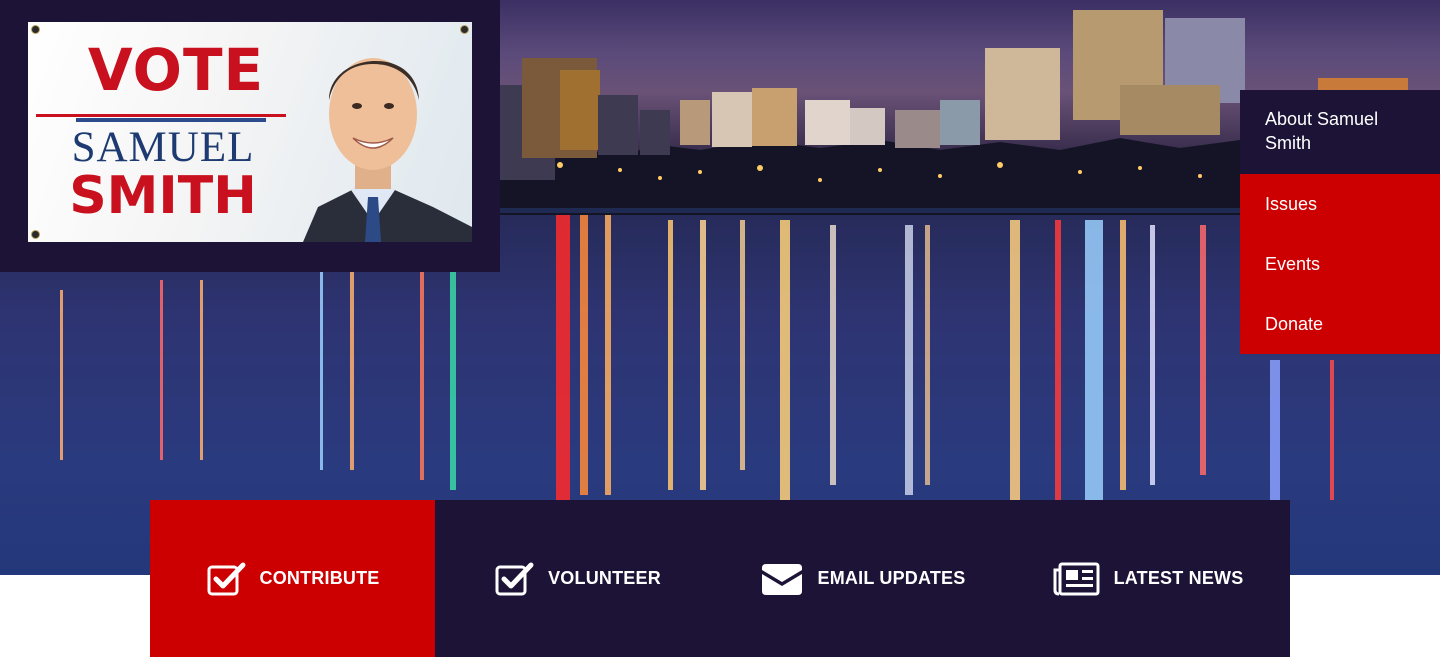 The image size is (1440, 657). Describe the element at coordinates (319, 578) in the screenshot. I see `contribute-label: CONTRIBUTE` at that location.